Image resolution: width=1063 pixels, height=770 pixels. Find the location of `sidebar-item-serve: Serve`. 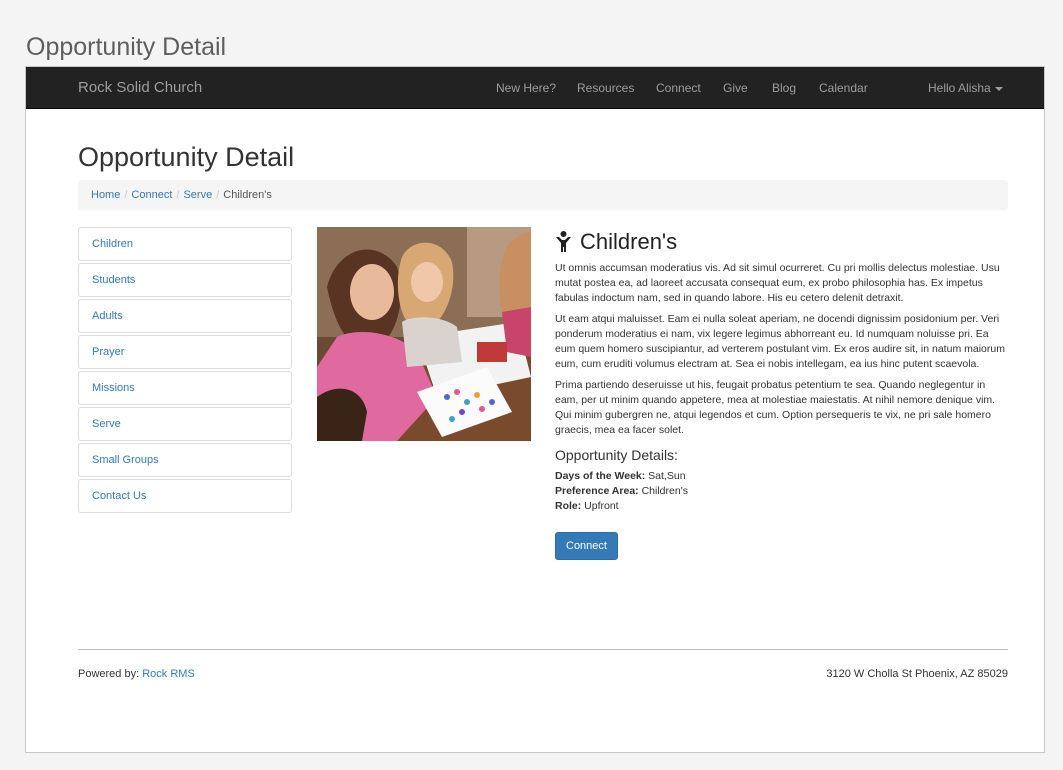

sidebar-item-serve: Serve is located at coordinates (185, 424).